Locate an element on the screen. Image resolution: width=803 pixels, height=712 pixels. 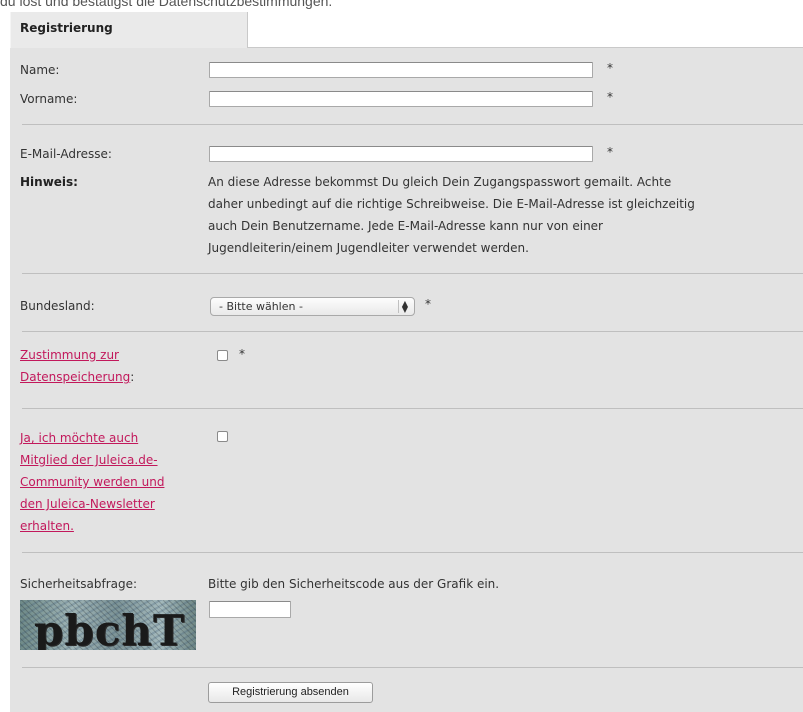
tab-strip-background is located at coordinates (525, 30).